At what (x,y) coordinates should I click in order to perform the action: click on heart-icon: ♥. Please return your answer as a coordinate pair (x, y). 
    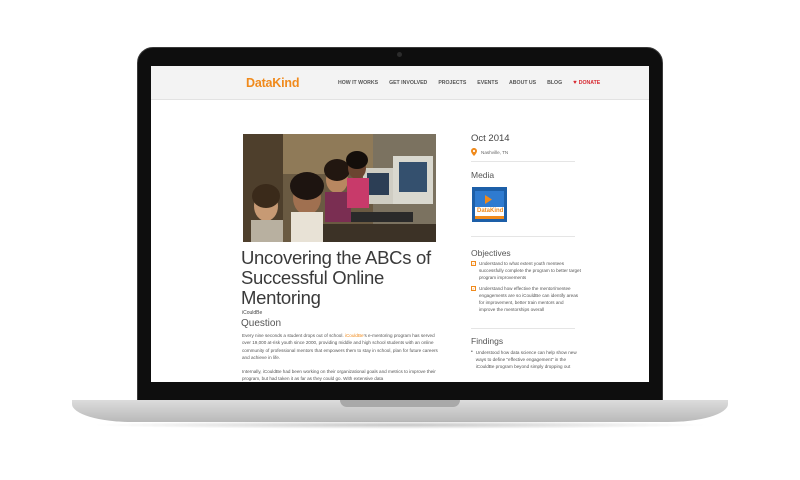
    Looking at the image, I should click on (575, 83).